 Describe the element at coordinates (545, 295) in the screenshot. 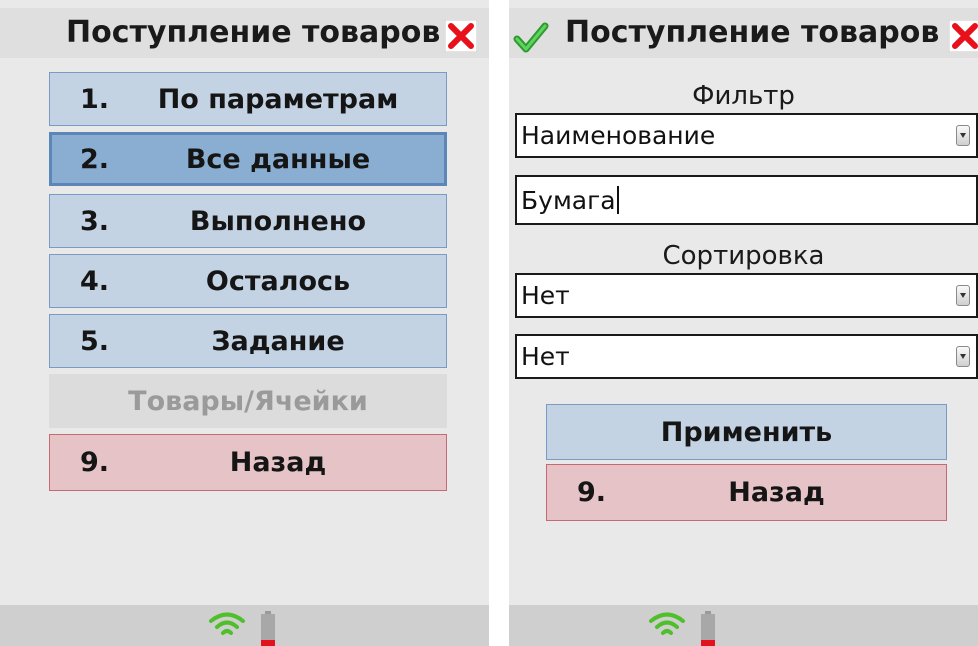

I see `sort-1-value: Нет` at that location.